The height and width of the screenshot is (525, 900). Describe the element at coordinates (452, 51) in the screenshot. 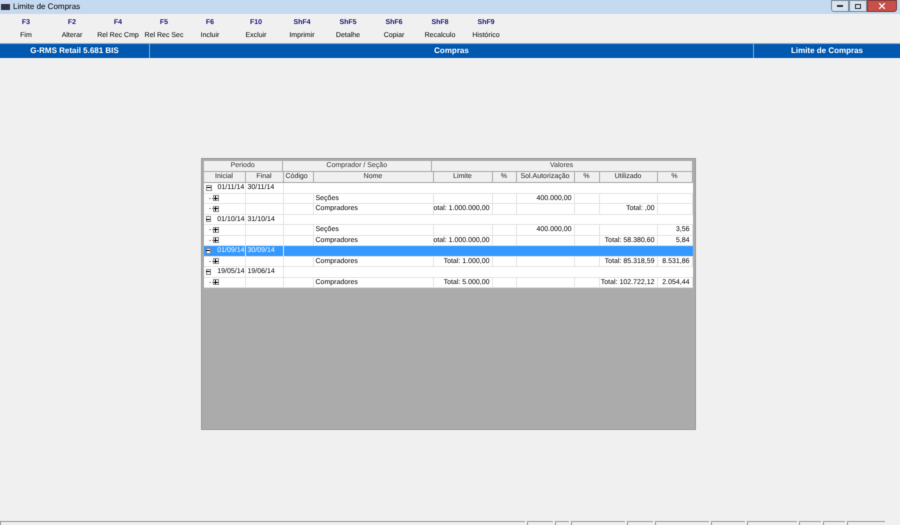

I see `module-label: Compras` at that location.